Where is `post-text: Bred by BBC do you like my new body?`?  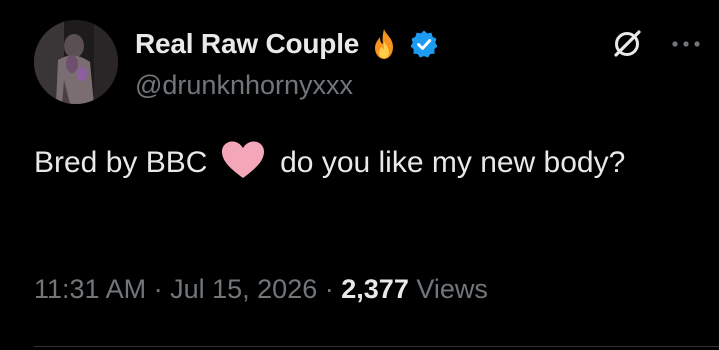
post-text: Bred by BBC do you like my new body? is located at coordinates (359, 166).